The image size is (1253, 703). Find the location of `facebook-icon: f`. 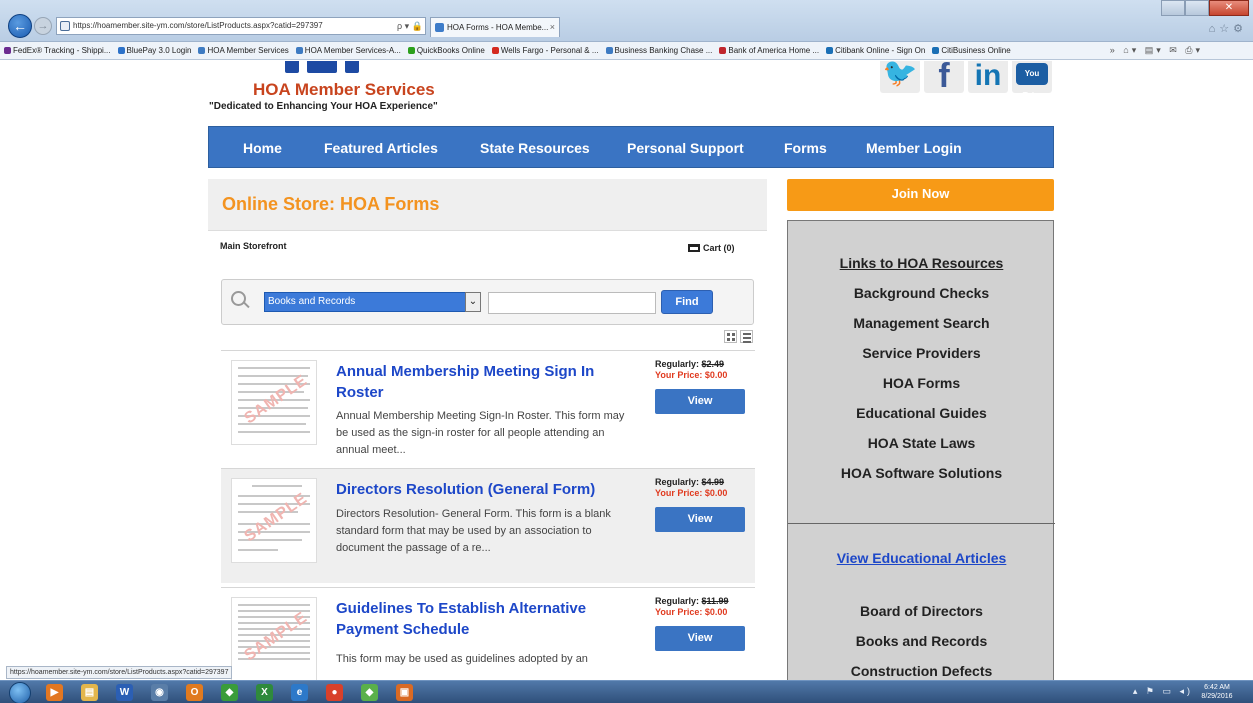

facebook-icon: f is located at coordinates (944, 78).